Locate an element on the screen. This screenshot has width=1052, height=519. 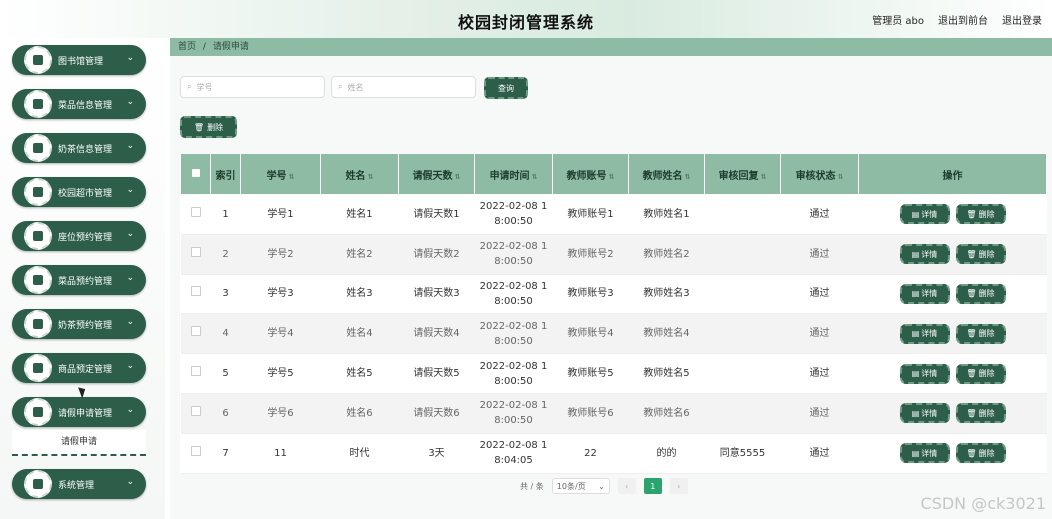
xuehao-placeholder: 学号 is located at coordinates (204, 87).